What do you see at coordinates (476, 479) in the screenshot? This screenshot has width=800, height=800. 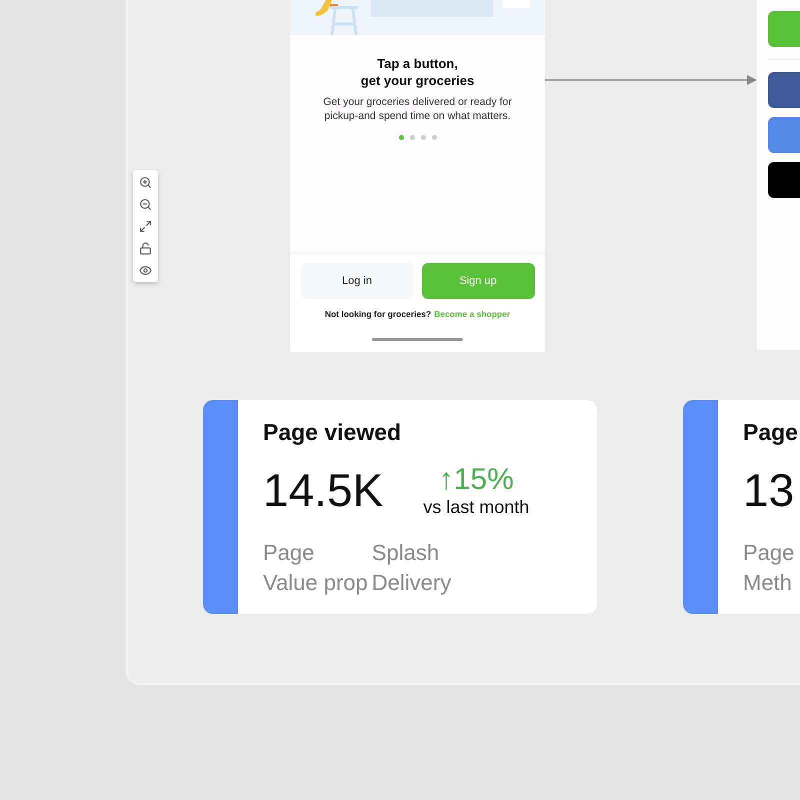 I see `change-percent: ↑15%` at bounding box center [476, 479].